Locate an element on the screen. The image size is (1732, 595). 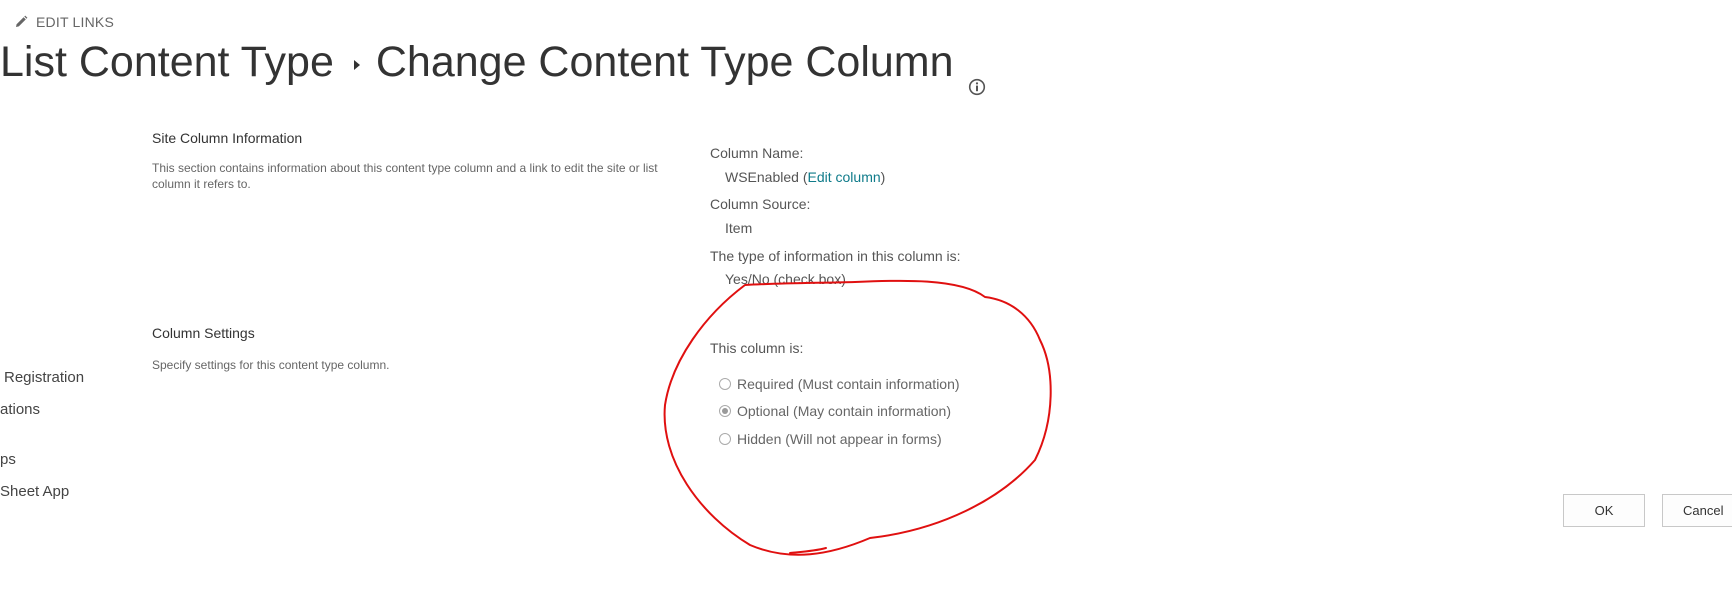
cancel-button: Cancel is located at coordinates (1697, 510).